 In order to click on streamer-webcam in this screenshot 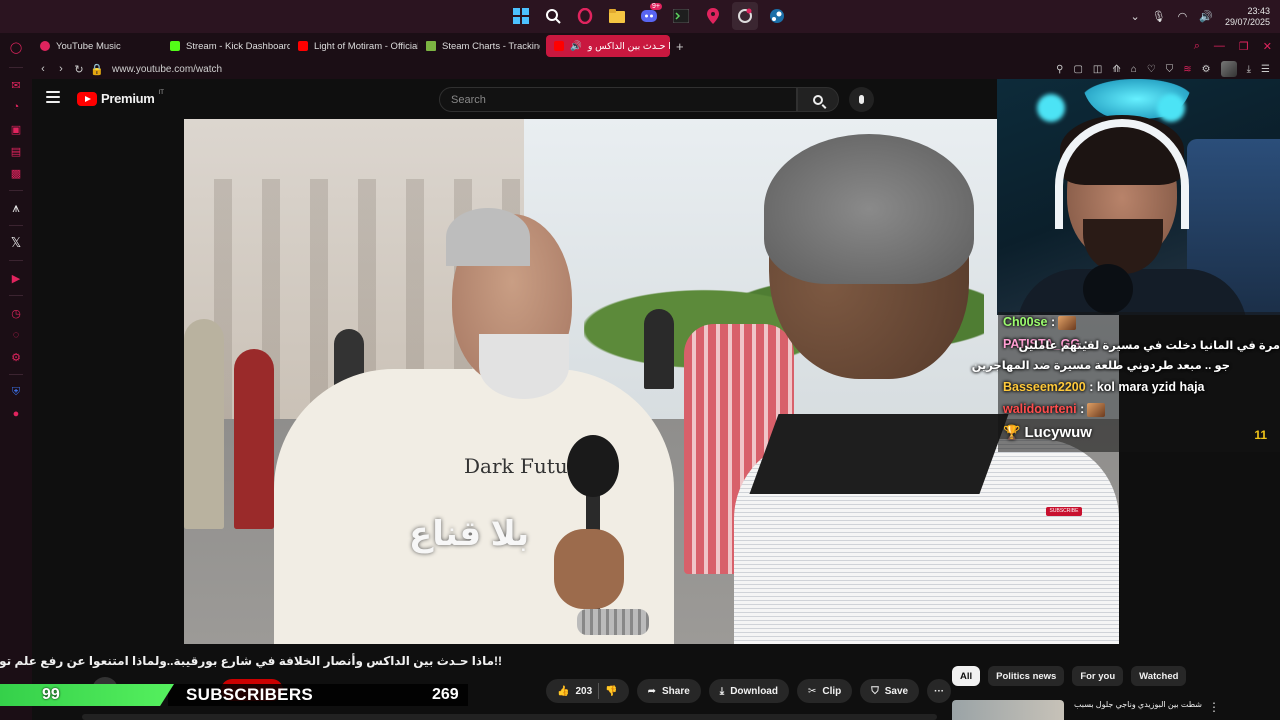, I will do `click(1138, 197)`.